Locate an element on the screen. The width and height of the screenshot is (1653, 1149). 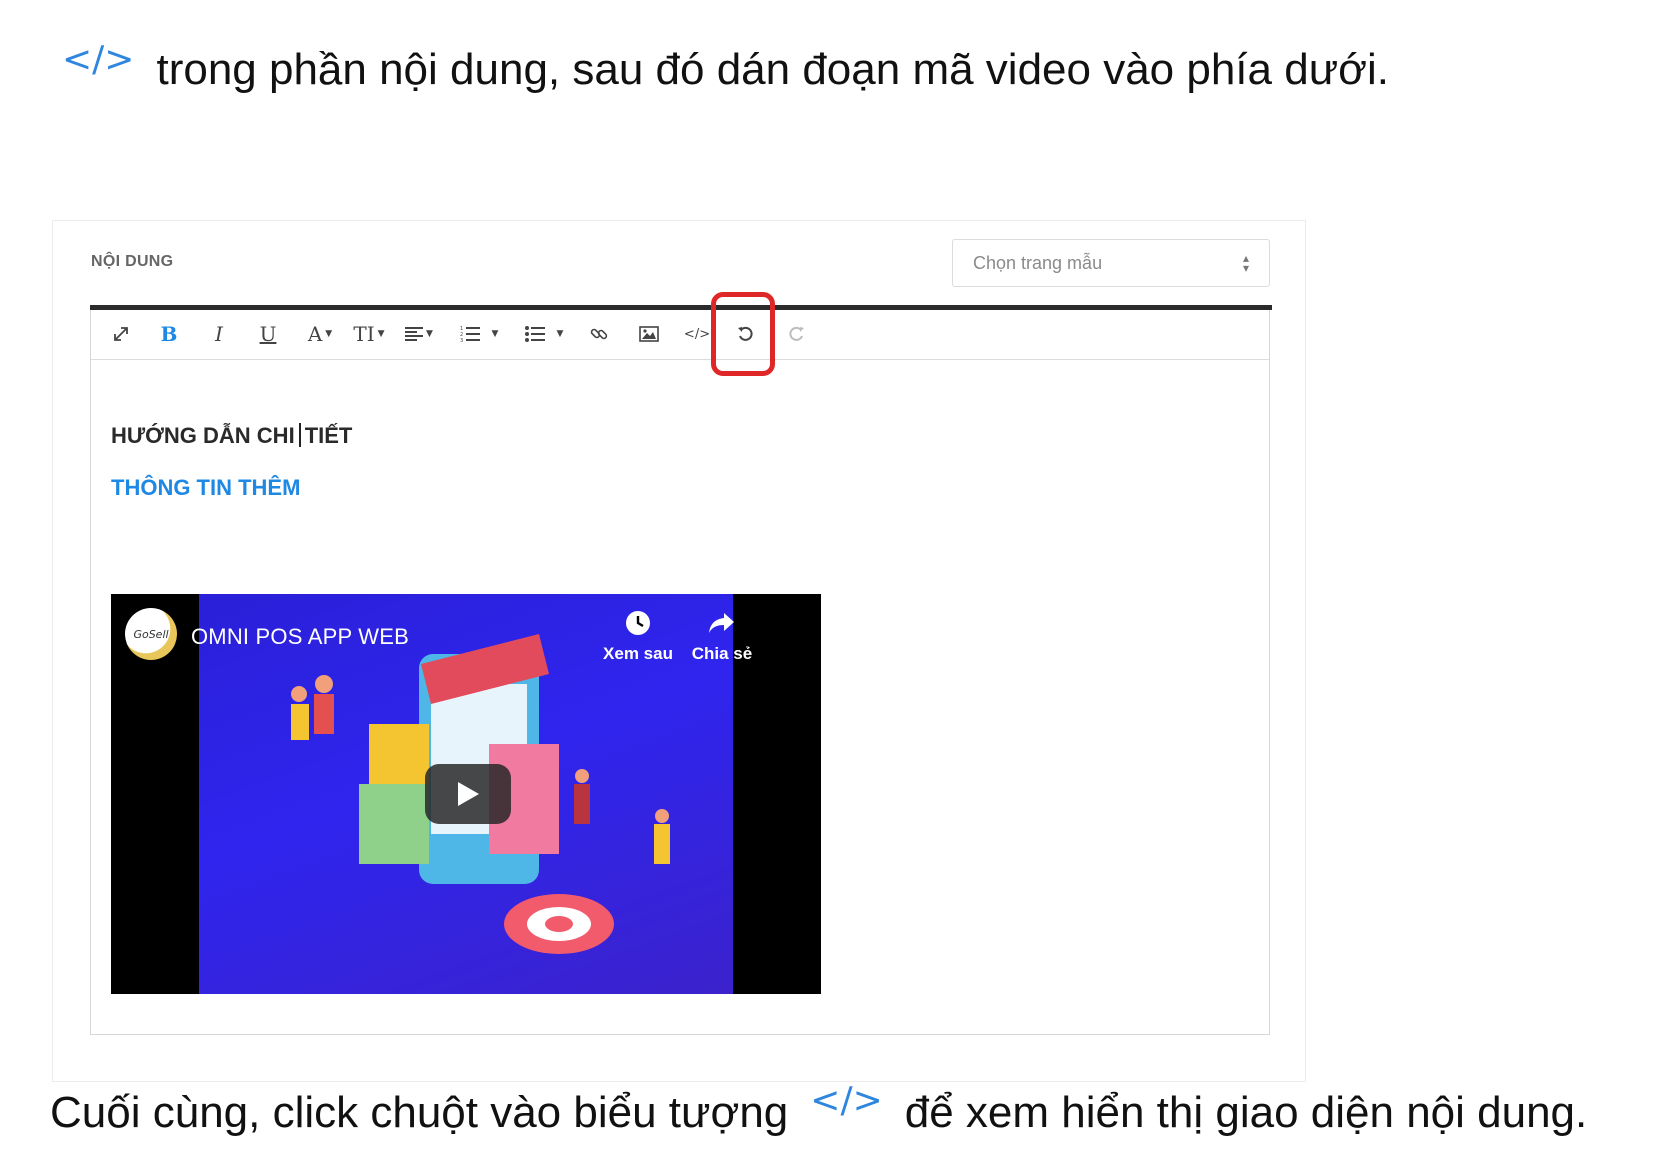
content-heading: HƯỚNG DẪN CHI TIẾT is located at coordinates (231, 436).